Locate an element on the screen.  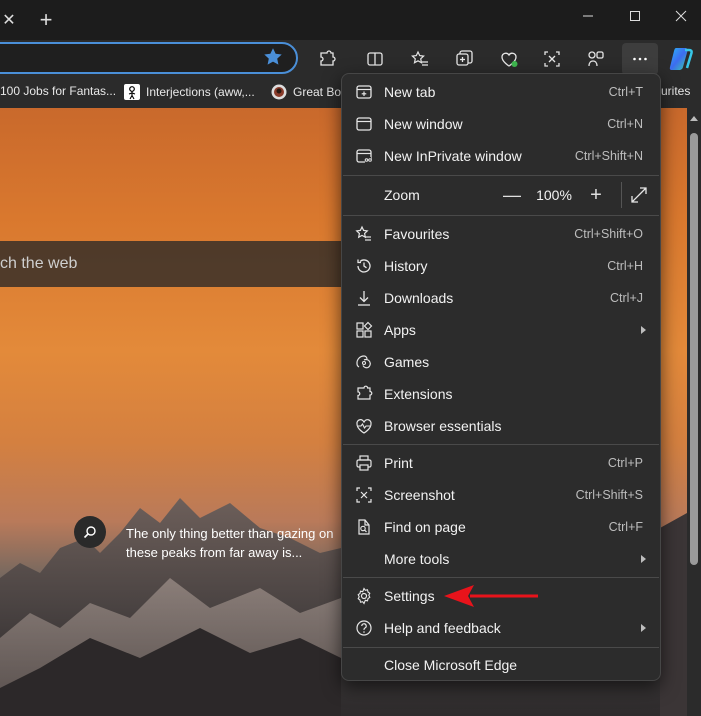
scroll-thumb is located at coordinates (694, 349).